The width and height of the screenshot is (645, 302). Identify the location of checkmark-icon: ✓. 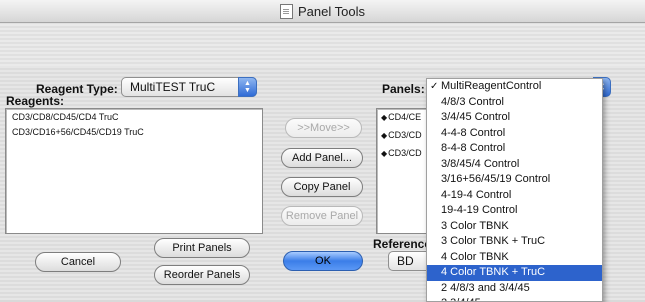
(434, 86).